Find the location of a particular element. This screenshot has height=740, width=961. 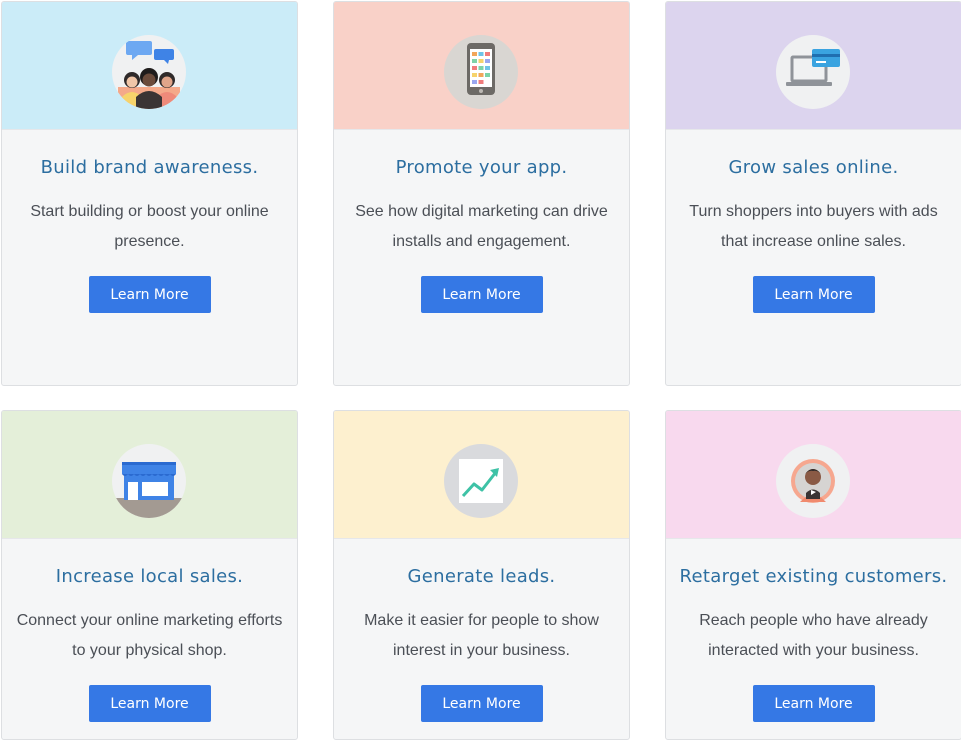

card-title: Retarget existing customers. is located at coordinates (813, 576).